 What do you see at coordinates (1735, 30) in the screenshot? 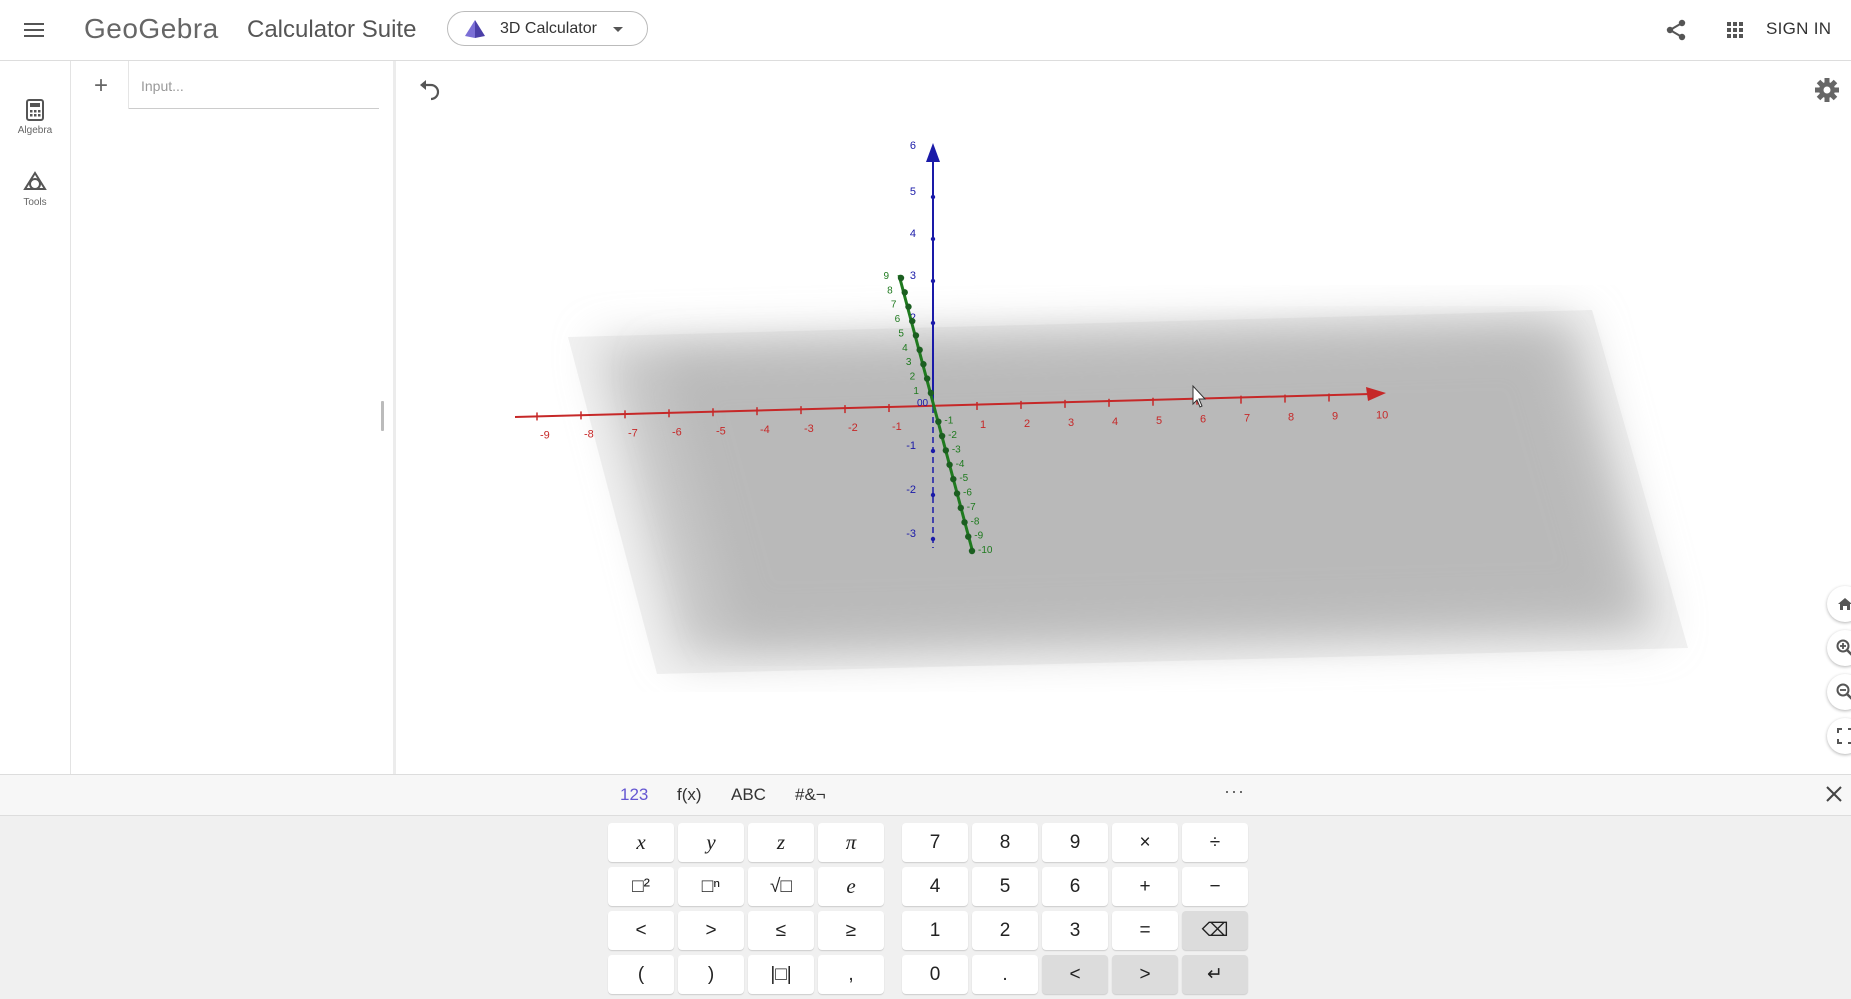
I see `apps-grid-icon` at bounding box center [1735, 30].